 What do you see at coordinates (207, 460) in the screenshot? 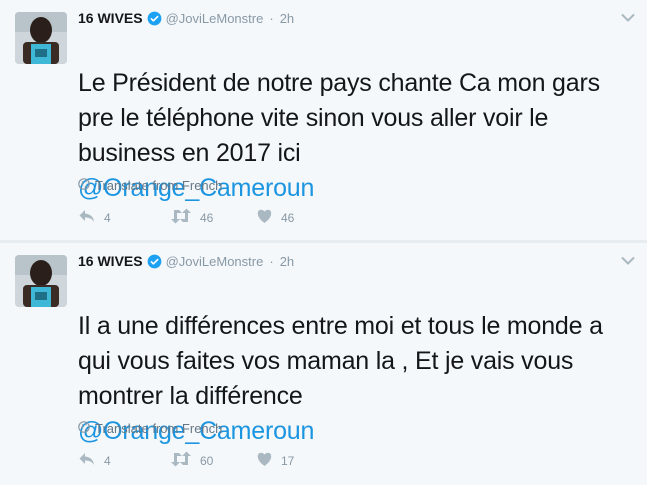
I see `retweet-count: 60` at bounding box center [207, 460].